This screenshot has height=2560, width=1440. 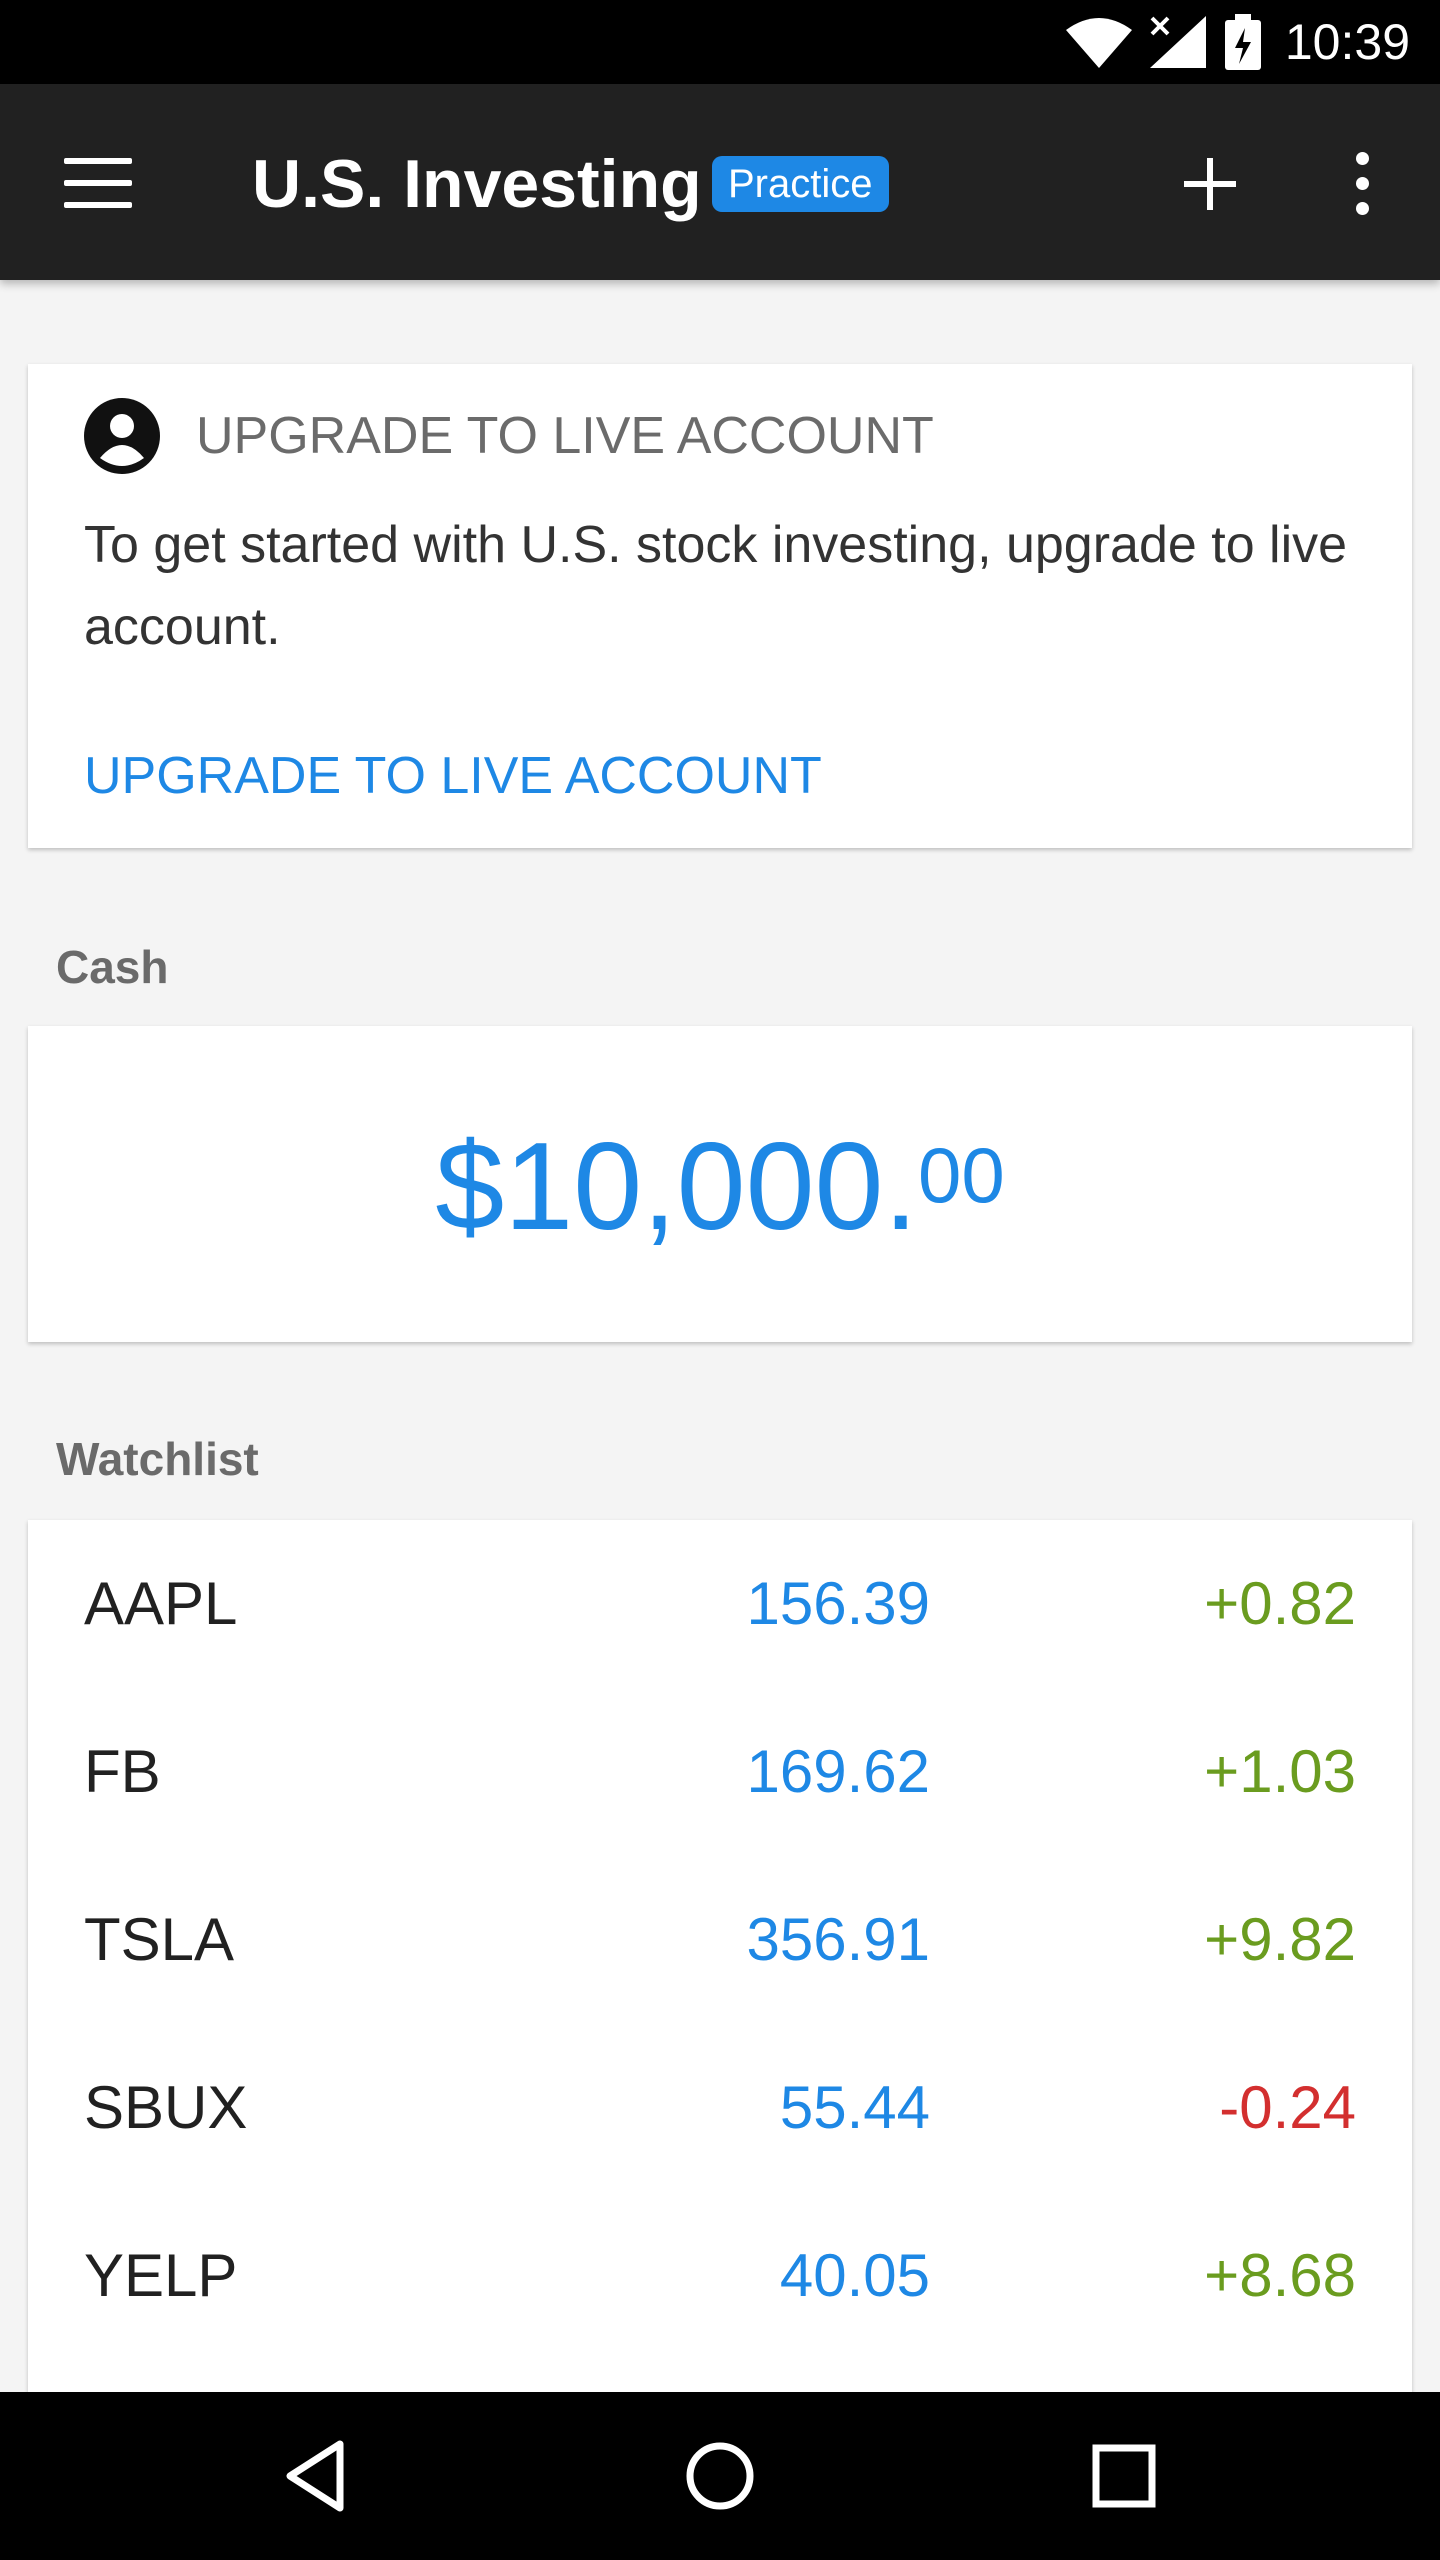 What do you see at coordinates (1363, 184) in the screenshot?
I see `more-options-icon` at bounding box center [1363, 184].